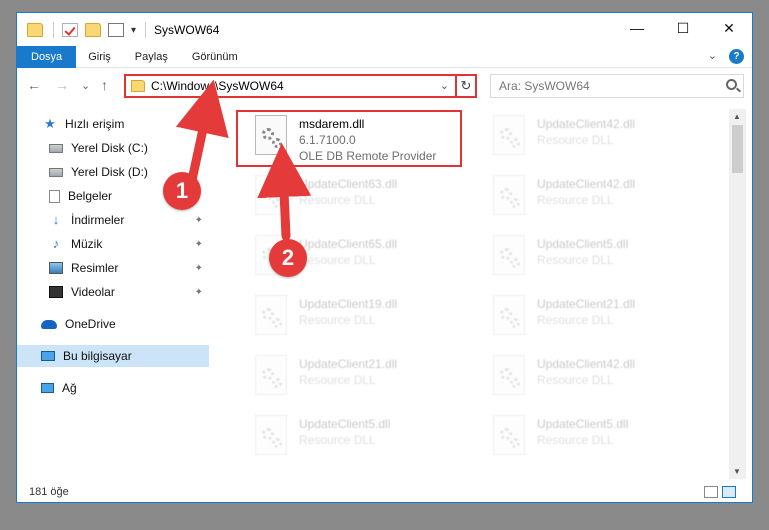 Image resolution: width=769 pixels, height=530 pixels. Describe the element at coordinates (99, 57) in the screenshot. I see `tab-home: Giriş` at that location.